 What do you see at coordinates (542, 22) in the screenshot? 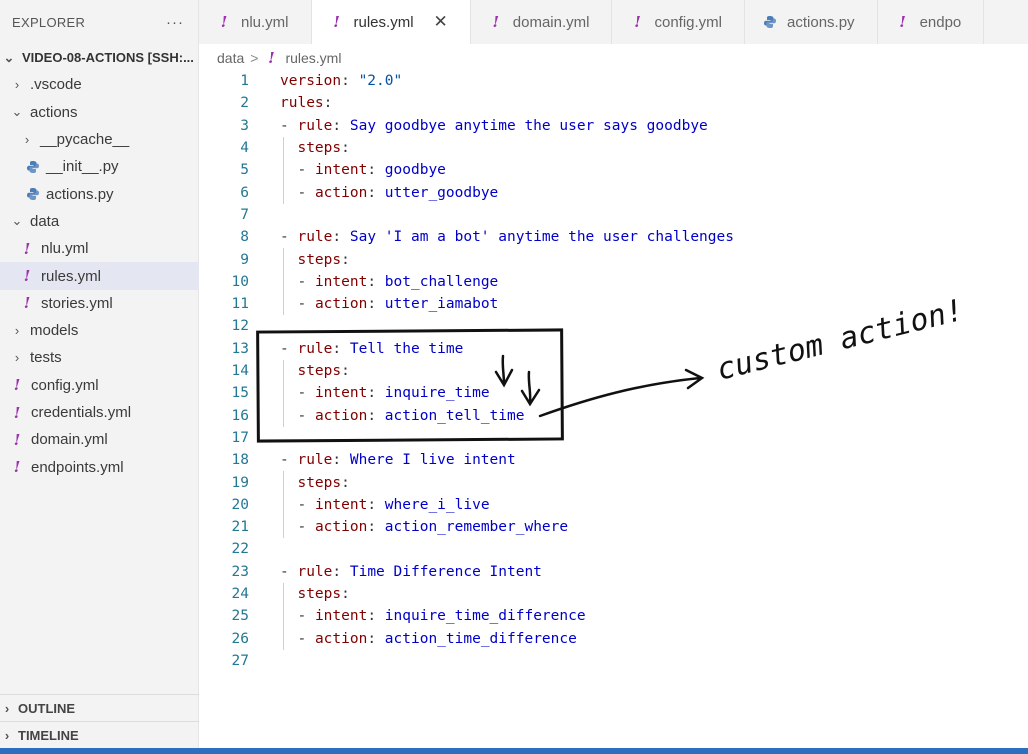
I see `editor-tab: ! domain.yml` at bounding box center [542, 22].